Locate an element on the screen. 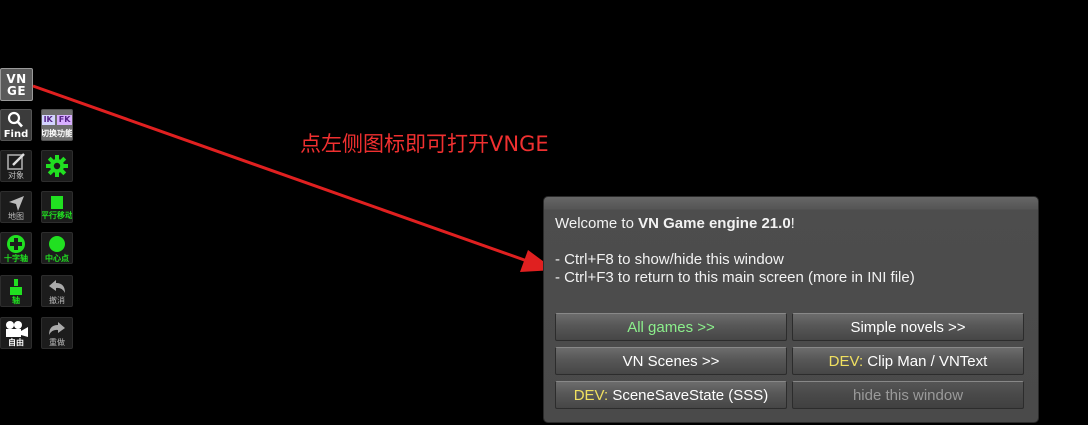  scene-save-state-button: DEV: SceneSaveState (SSS) is located at coordinates (671, 395).